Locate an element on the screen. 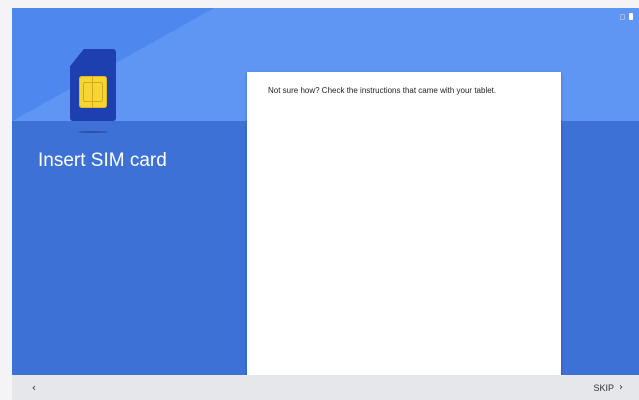  status-bar is located at coordinates (626, 16).